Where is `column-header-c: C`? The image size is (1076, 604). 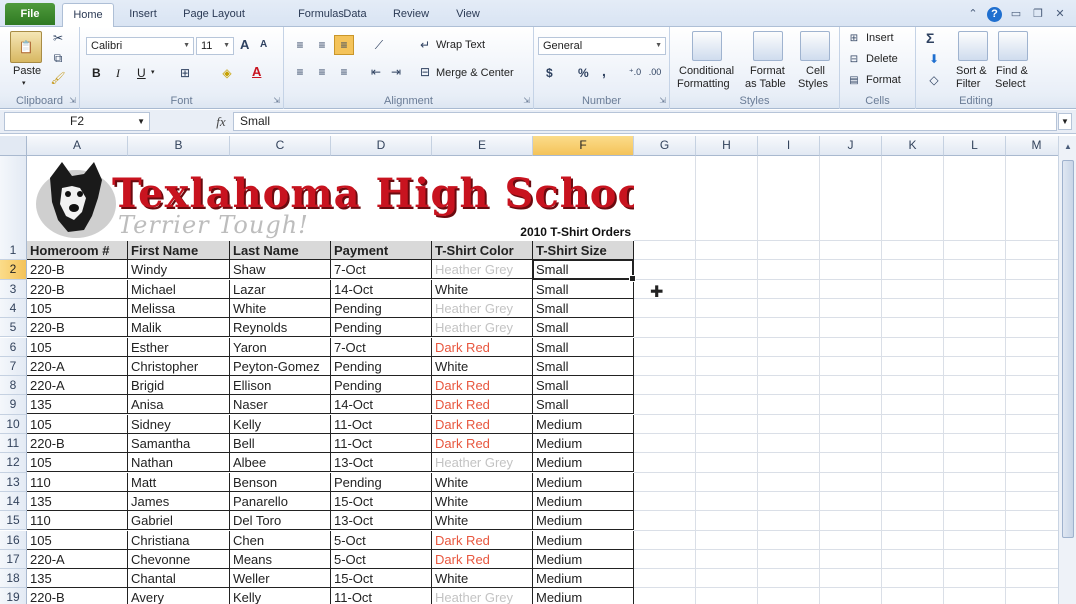
column-header-c: C is located at coordinates (280, 146).